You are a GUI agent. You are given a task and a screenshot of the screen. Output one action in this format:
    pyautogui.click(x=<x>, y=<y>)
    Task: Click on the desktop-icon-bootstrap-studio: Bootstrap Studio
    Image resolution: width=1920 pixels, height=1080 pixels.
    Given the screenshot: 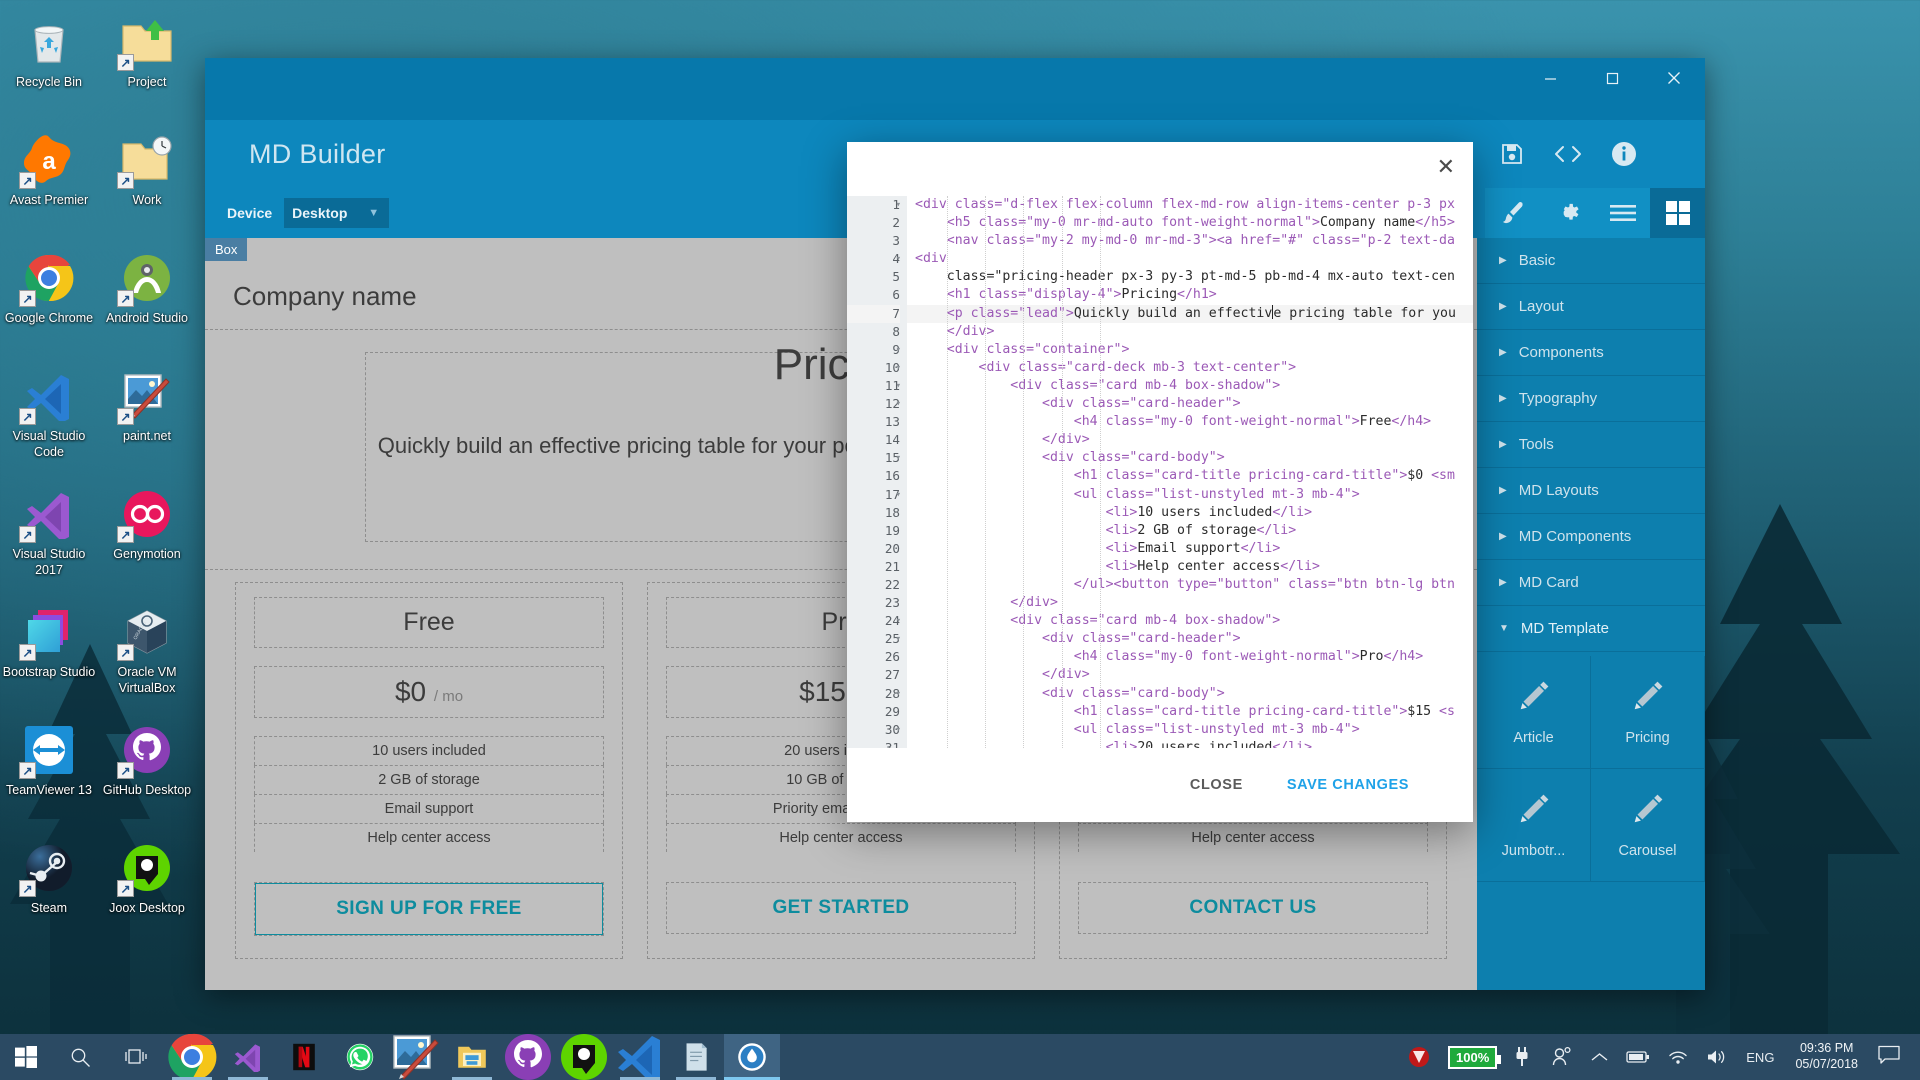 What is the action you would take?
    pyautogui.click(x=49, y=655)
    